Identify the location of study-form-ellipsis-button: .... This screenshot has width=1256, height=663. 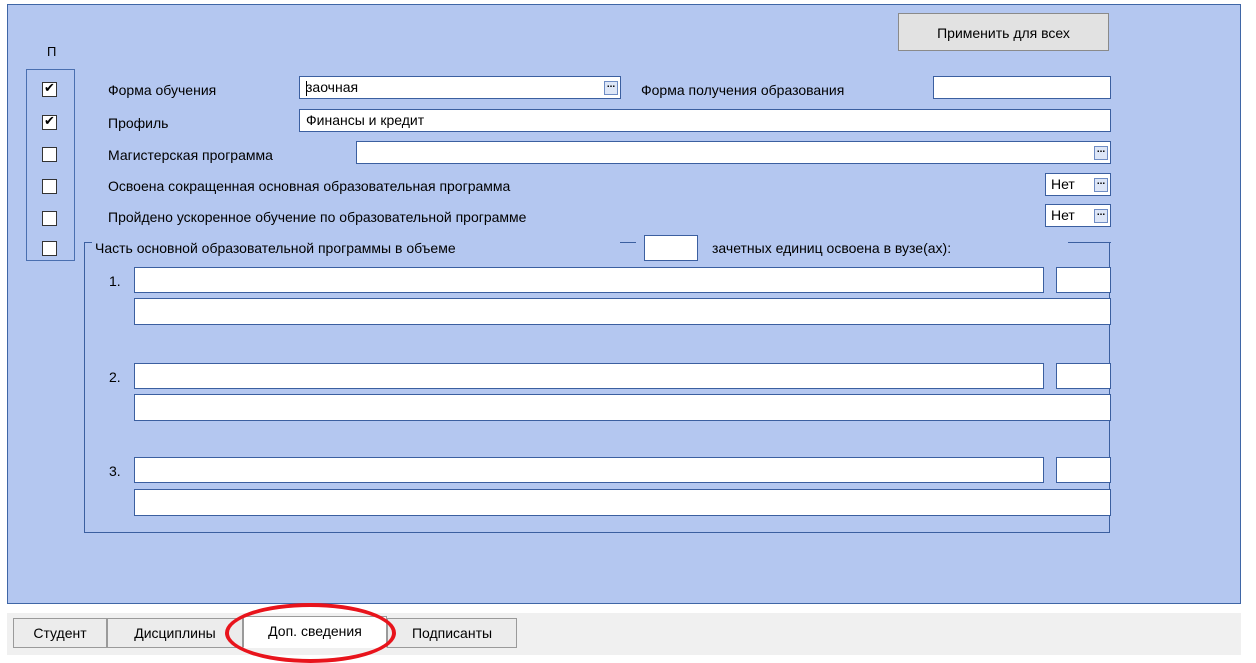
(611, 87).